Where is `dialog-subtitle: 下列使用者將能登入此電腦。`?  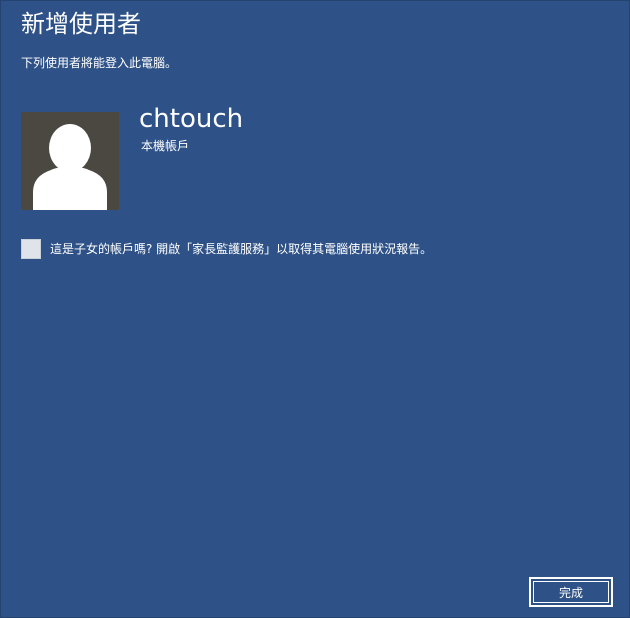 dialog-subtitle: 下列使用者將能登入此電腦。 is located at coordinates (99, 63).